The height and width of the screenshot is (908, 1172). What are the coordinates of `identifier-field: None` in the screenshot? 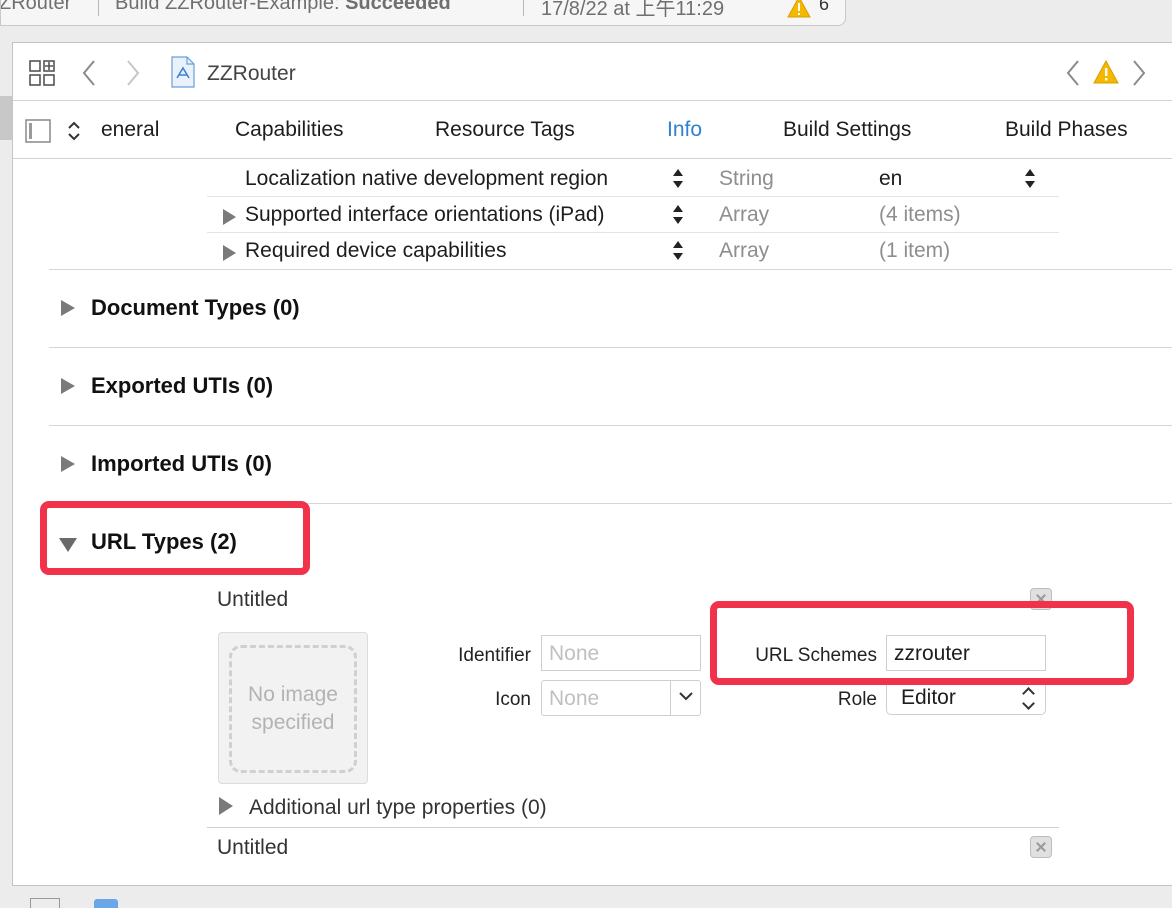 It's located at (621, 653).